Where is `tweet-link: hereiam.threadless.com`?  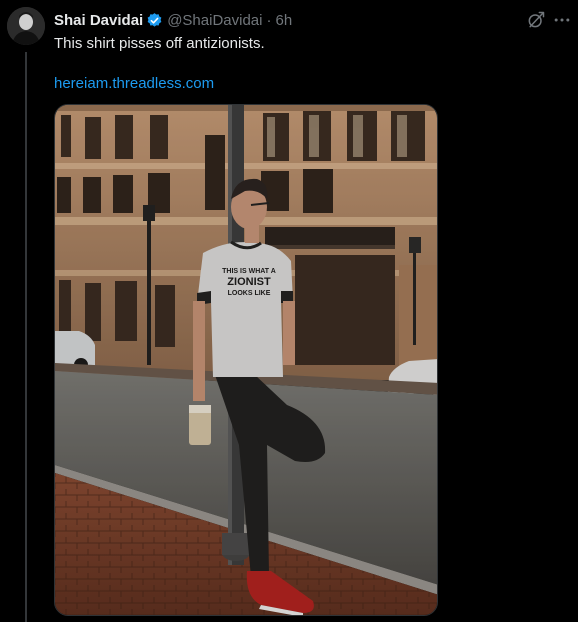 tweet-link: hereiam.threadless.com is located at coordinates (134, 84).